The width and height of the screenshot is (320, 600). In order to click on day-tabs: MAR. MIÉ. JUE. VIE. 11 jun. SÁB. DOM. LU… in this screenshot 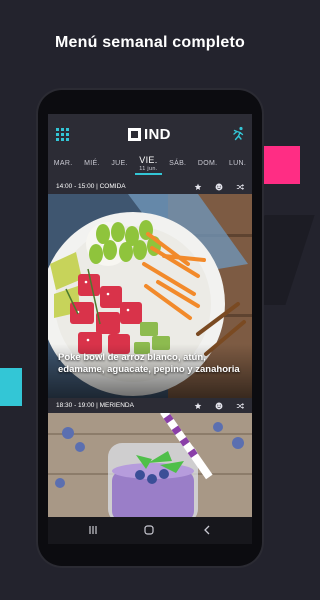, I will do `click(150, 166)`.